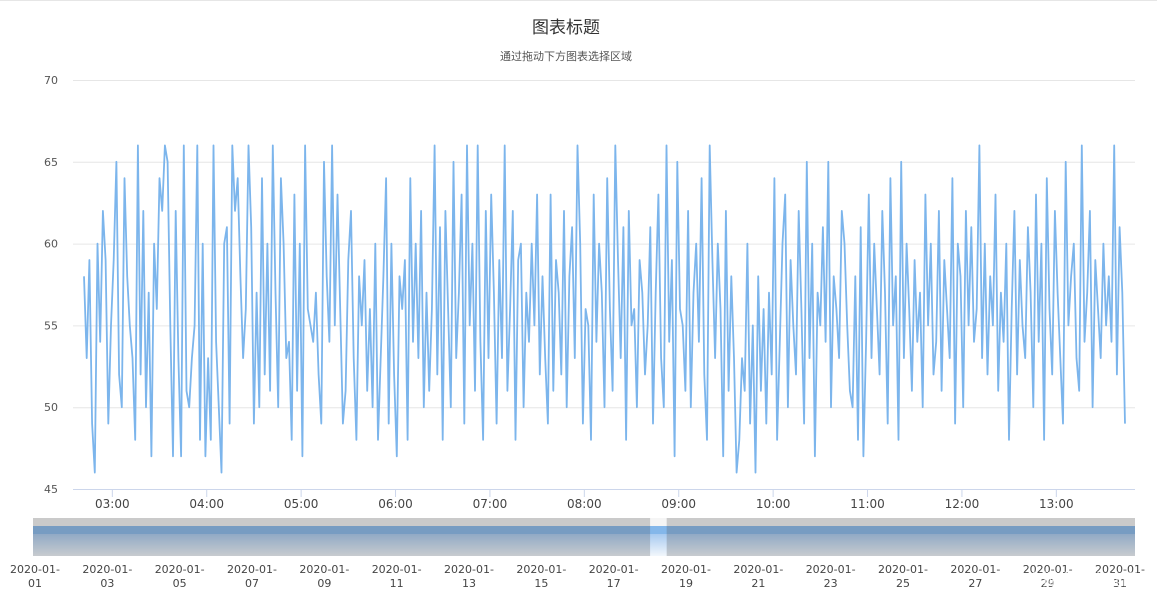  I want to click on x-tick-label: 10:00, so click(773, 504).